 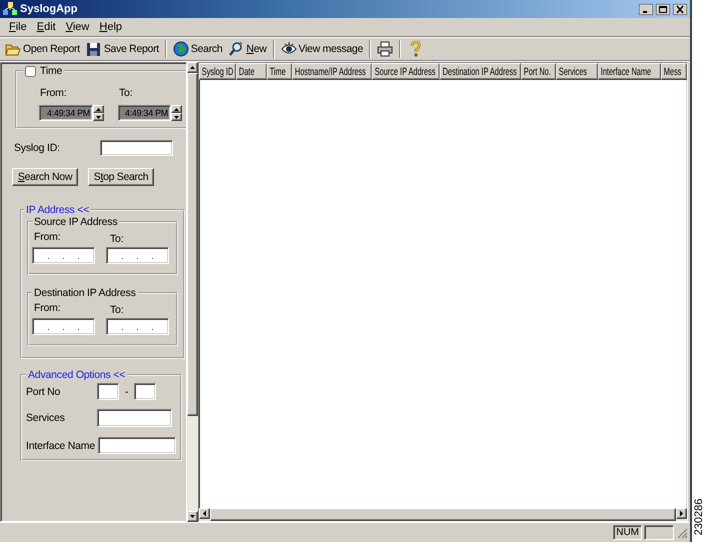 What do you see at coordinates (61, 446) in the screenshot?
I see `interface-name-label: Interface Name` at bounding box center [61, 446].